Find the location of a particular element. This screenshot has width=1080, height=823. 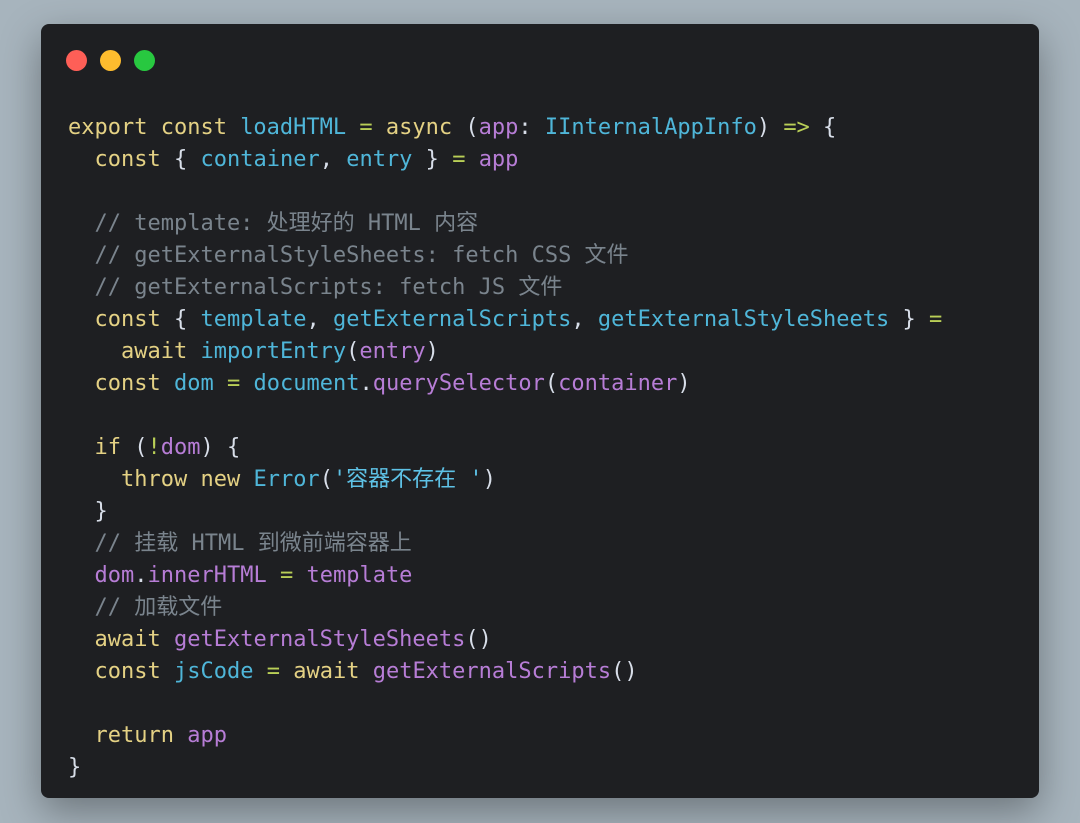

code-token: loadHTML is located at coordinates (293, 127).